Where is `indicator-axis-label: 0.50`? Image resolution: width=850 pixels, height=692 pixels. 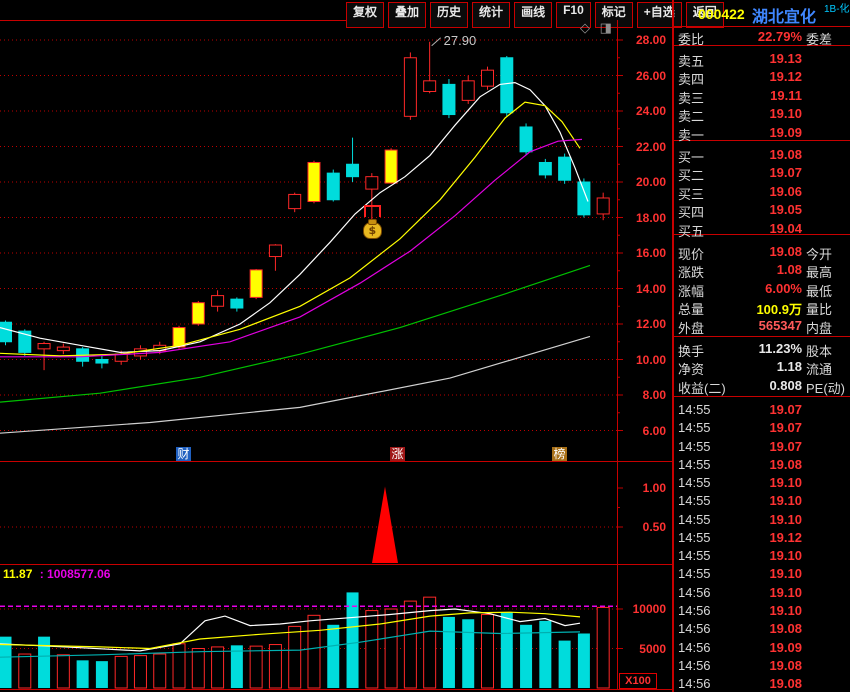 indicator-axis-label: 0.50 is located at coordinates (654, 527).